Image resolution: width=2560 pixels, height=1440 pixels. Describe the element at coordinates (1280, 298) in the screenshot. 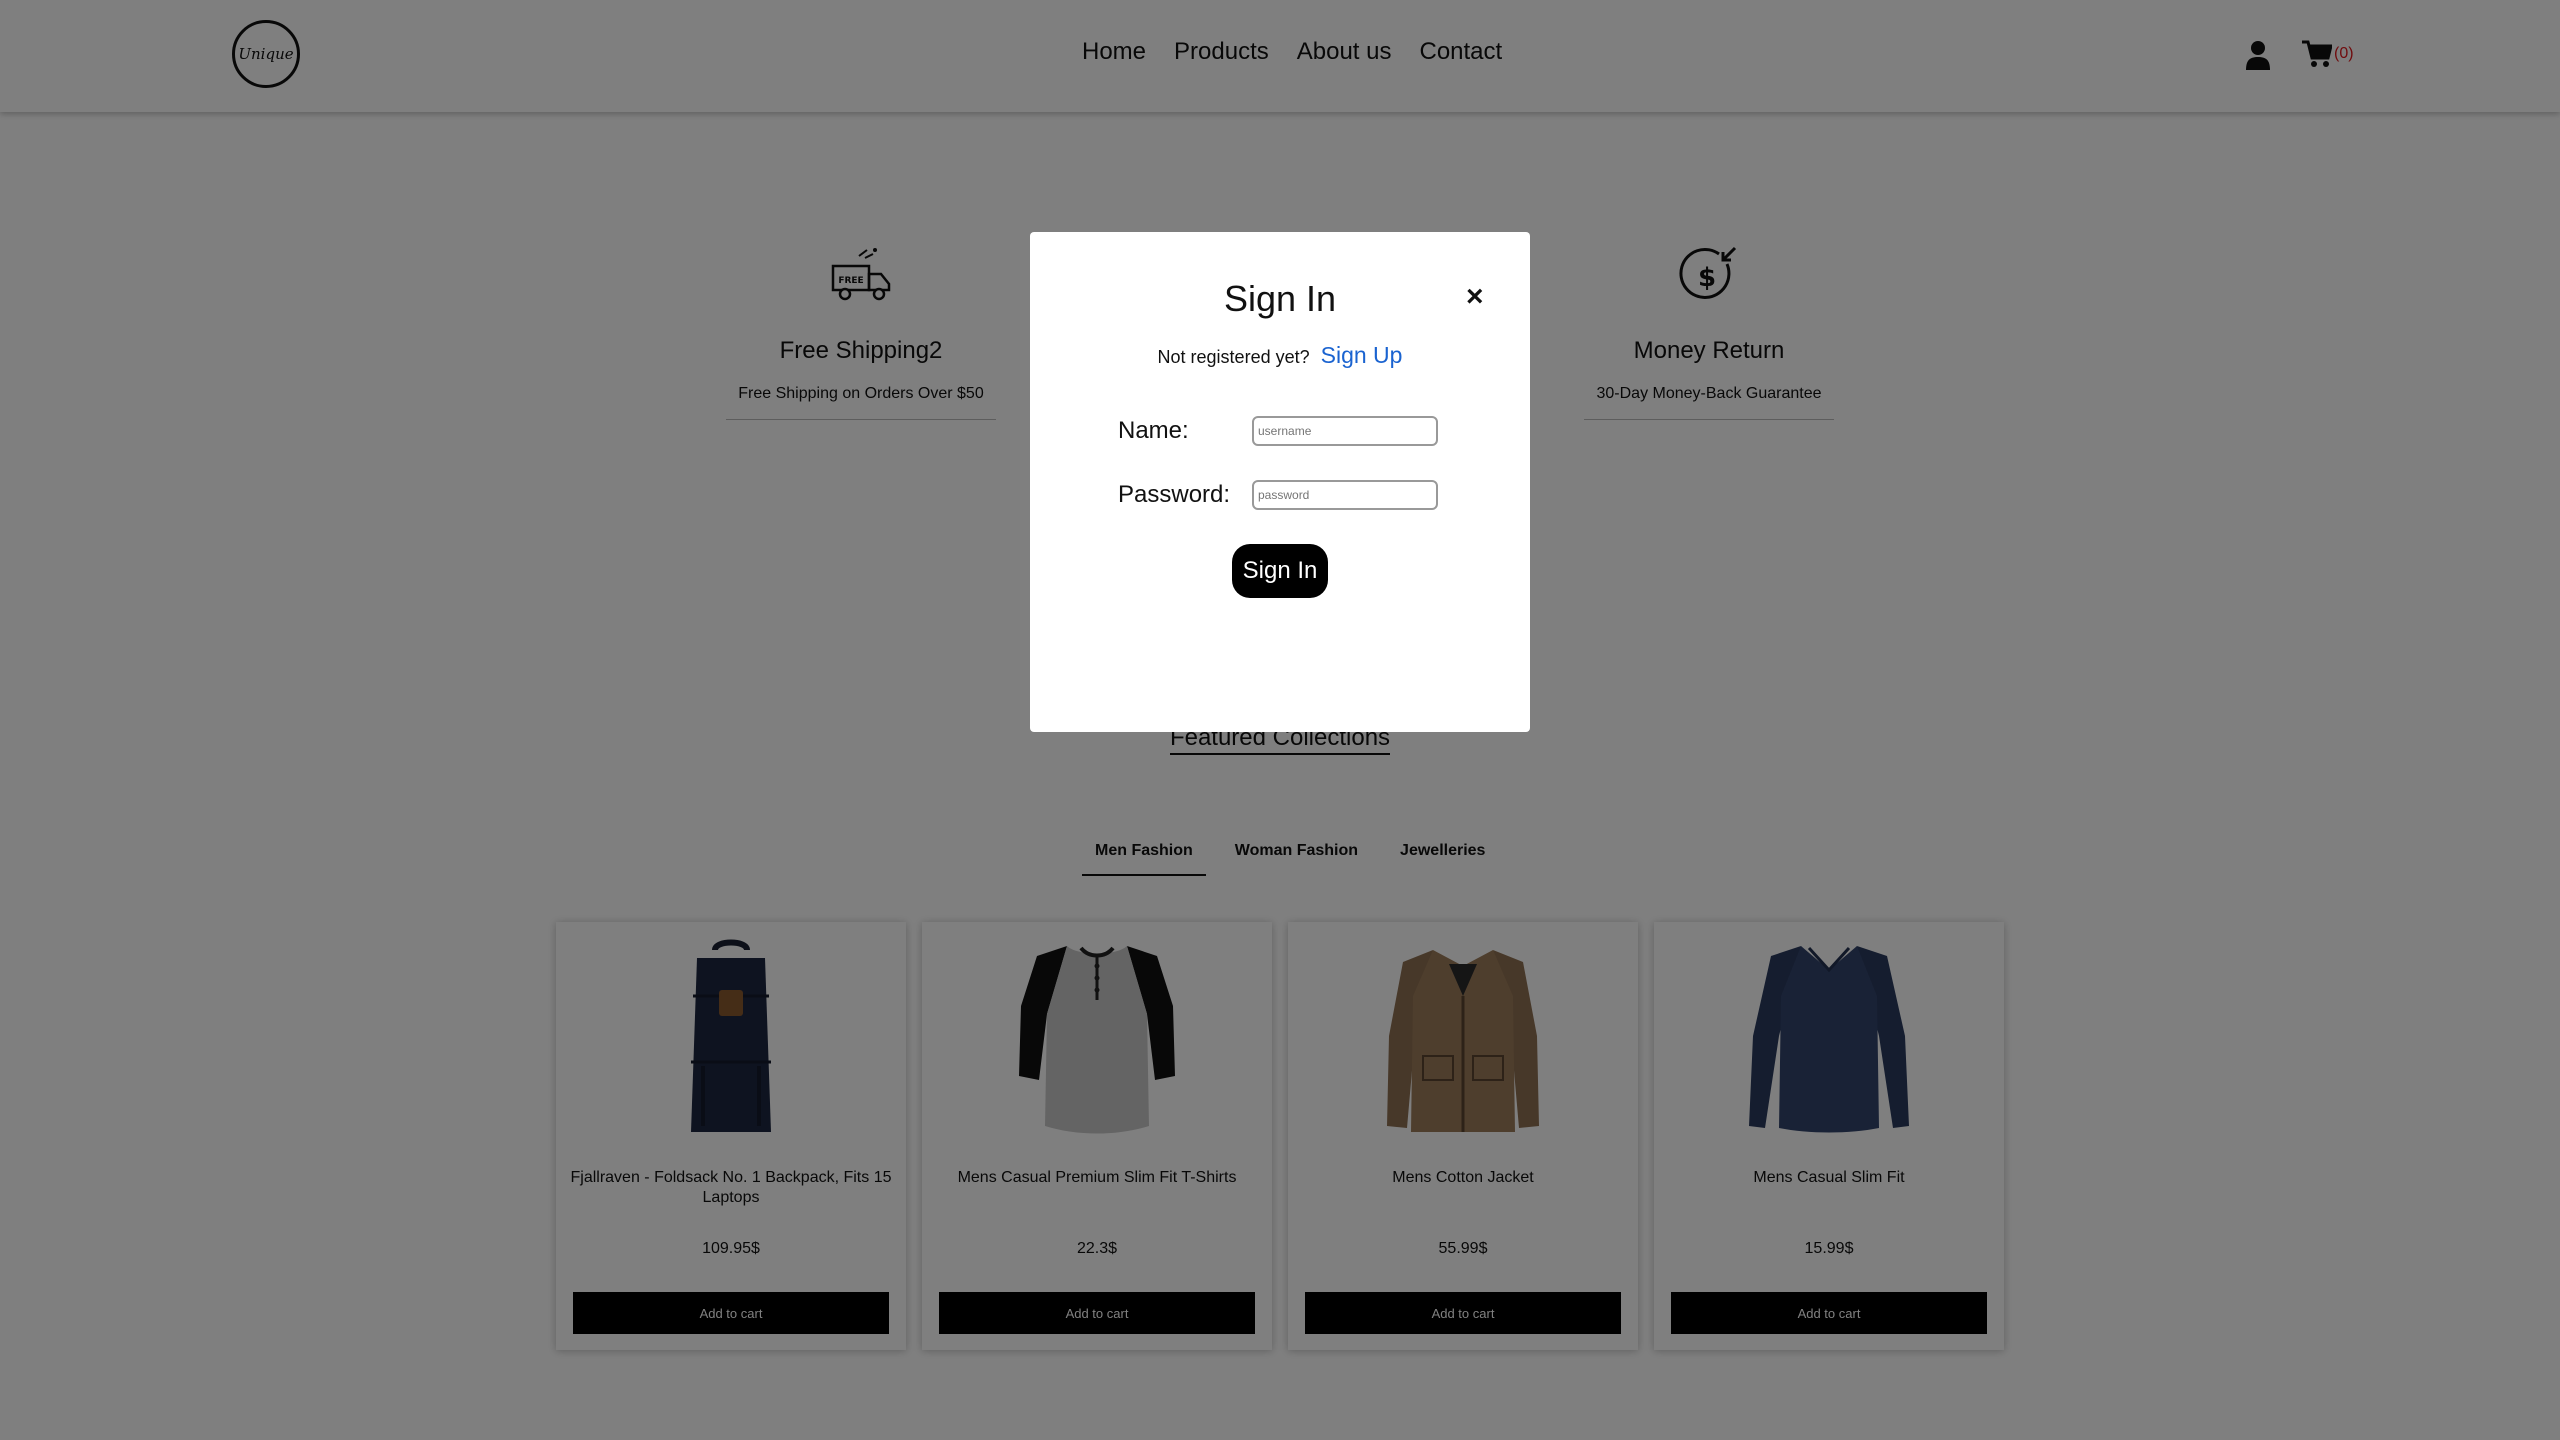

I see `modal-title: Sign In` at that location.